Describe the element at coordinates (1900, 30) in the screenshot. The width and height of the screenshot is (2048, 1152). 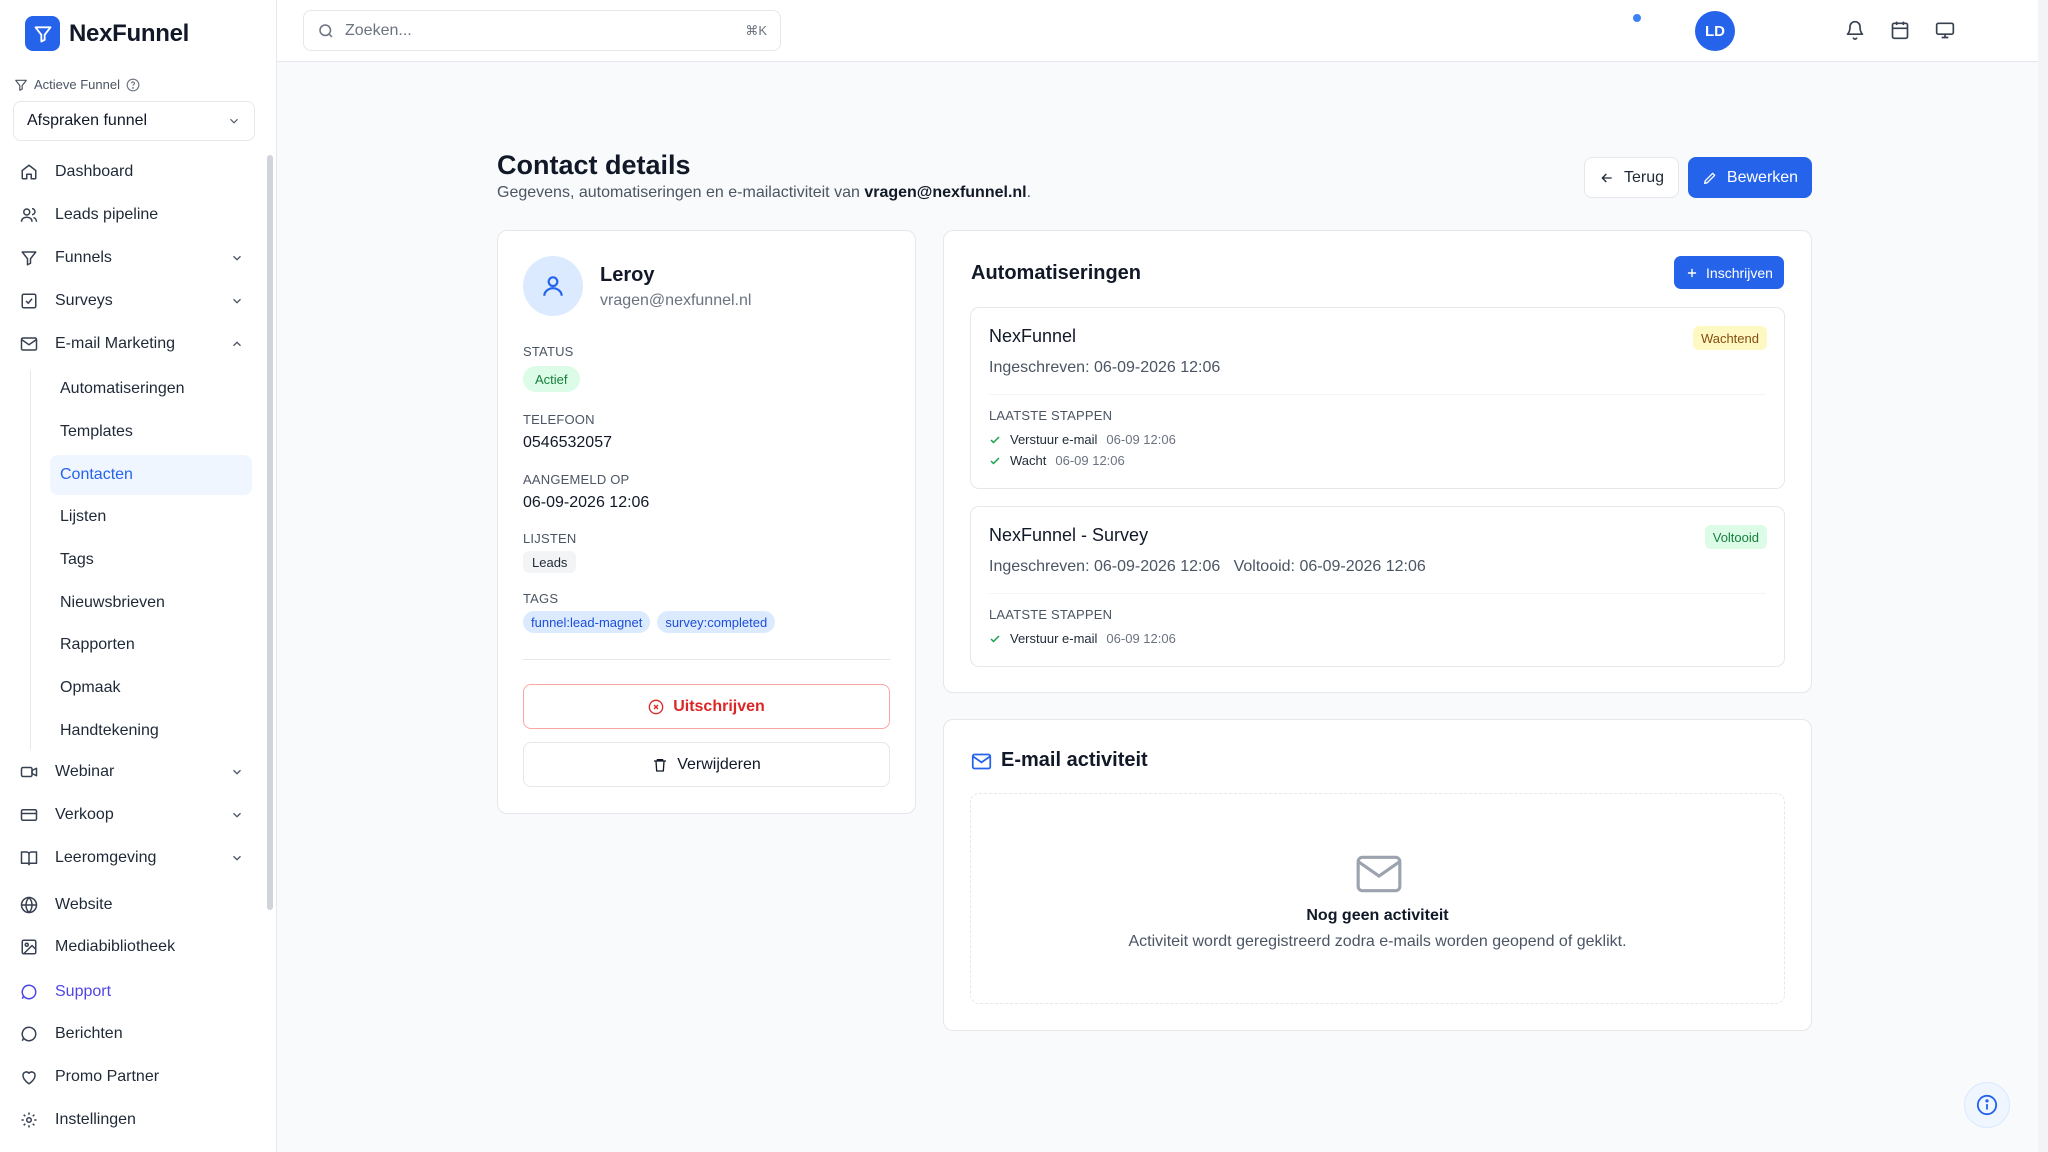
I see `calendar-icon` at that location.